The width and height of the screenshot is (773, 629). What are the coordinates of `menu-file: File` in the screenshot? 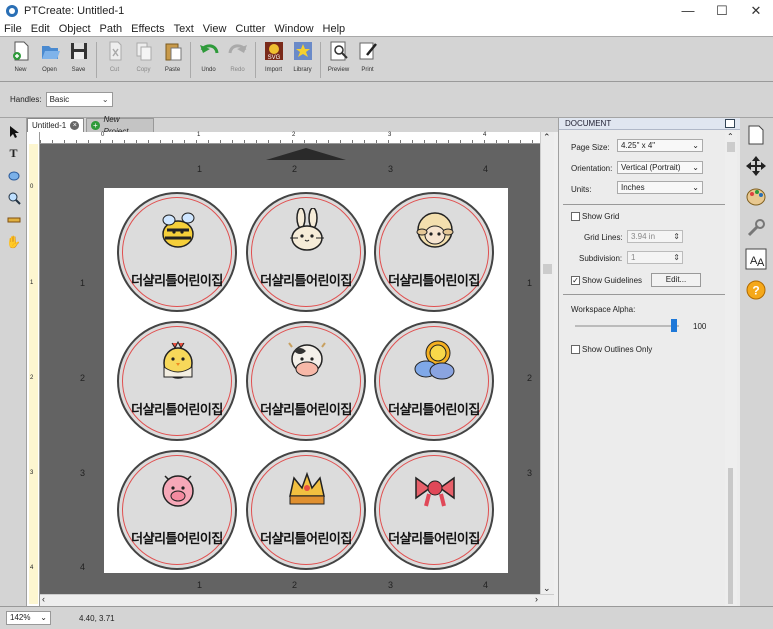 It's located at (13, 29).